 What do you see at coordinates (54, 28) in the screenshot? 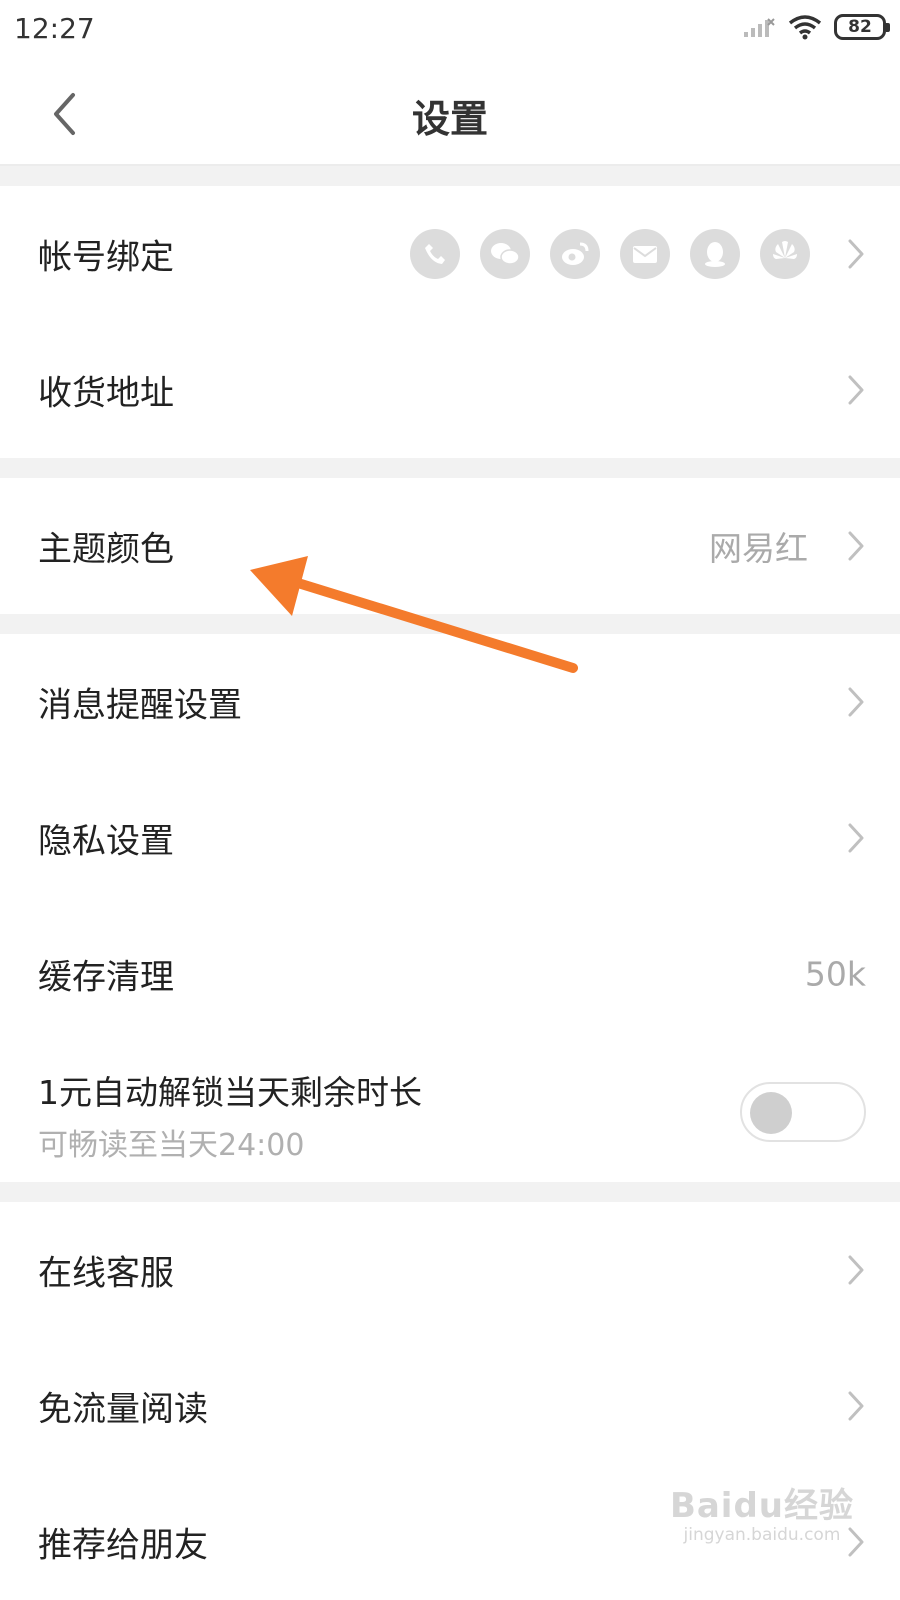
I see `status-time: 12:27` at bounding box center [54, 28].